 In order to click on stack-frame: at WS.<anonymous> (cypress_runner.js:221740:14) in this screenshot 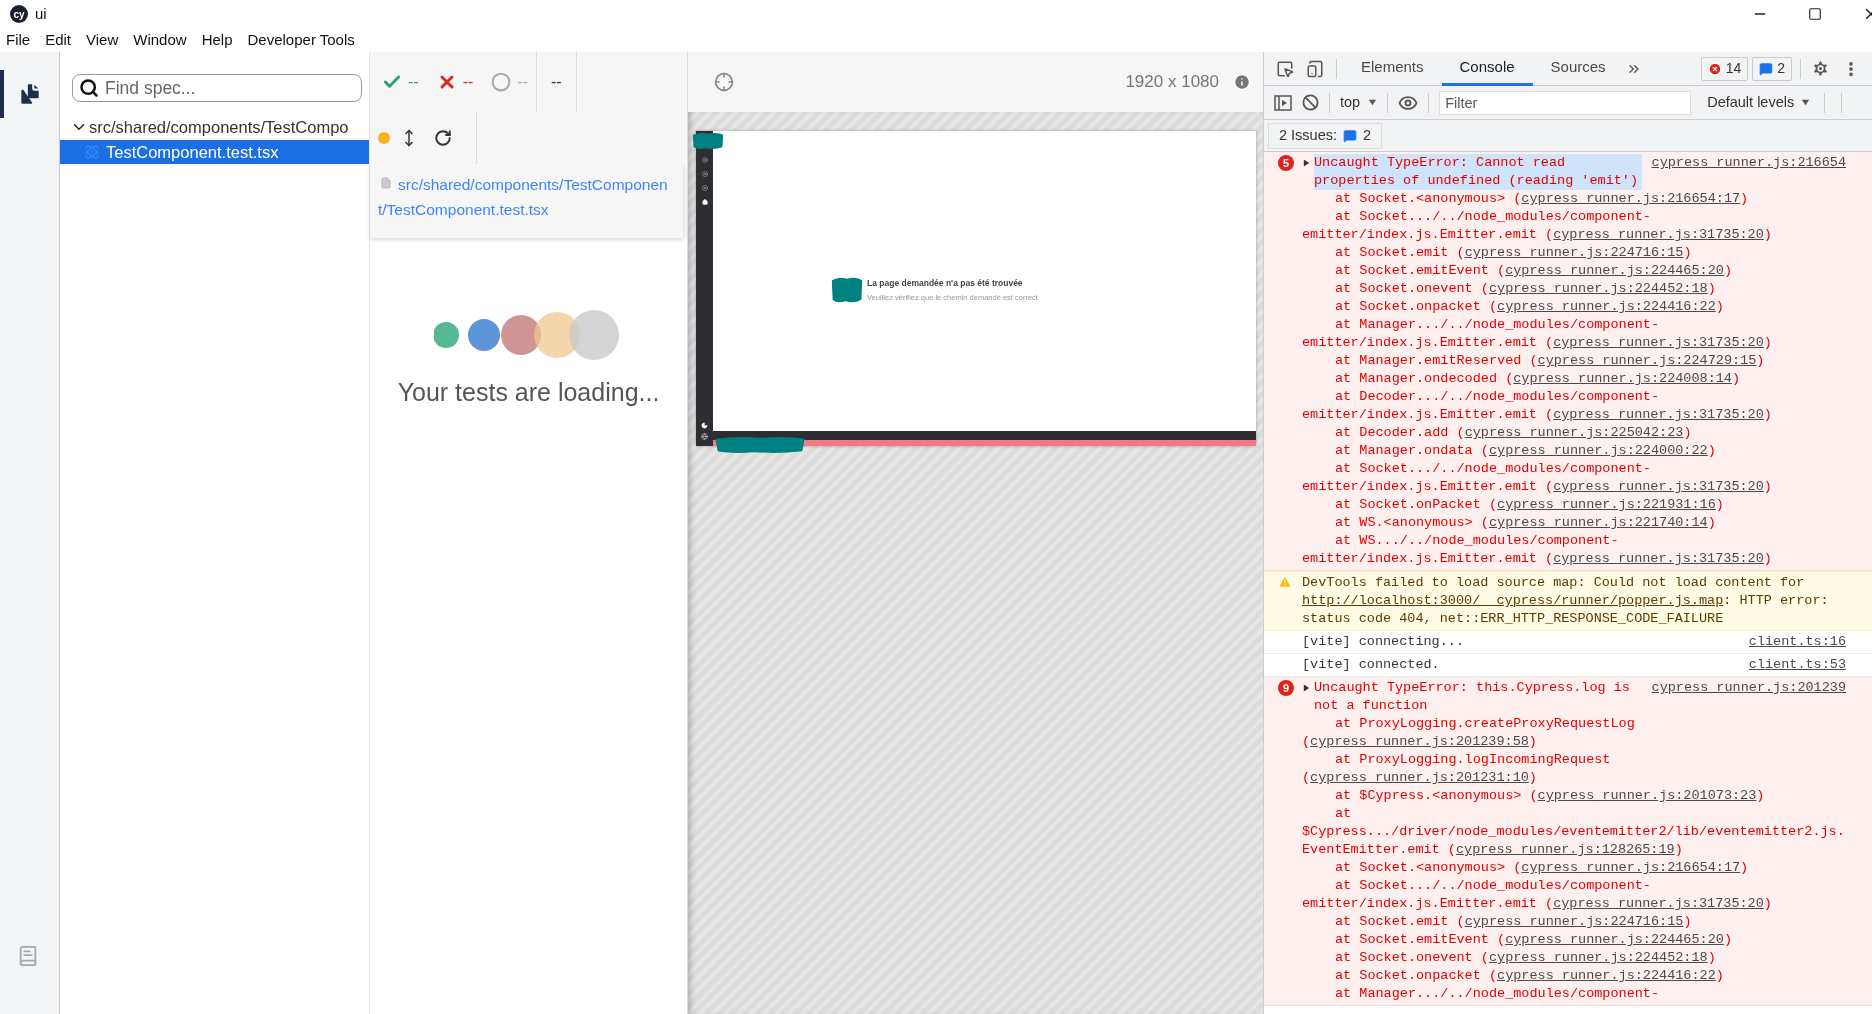, I will do `click(1574, 523)`.